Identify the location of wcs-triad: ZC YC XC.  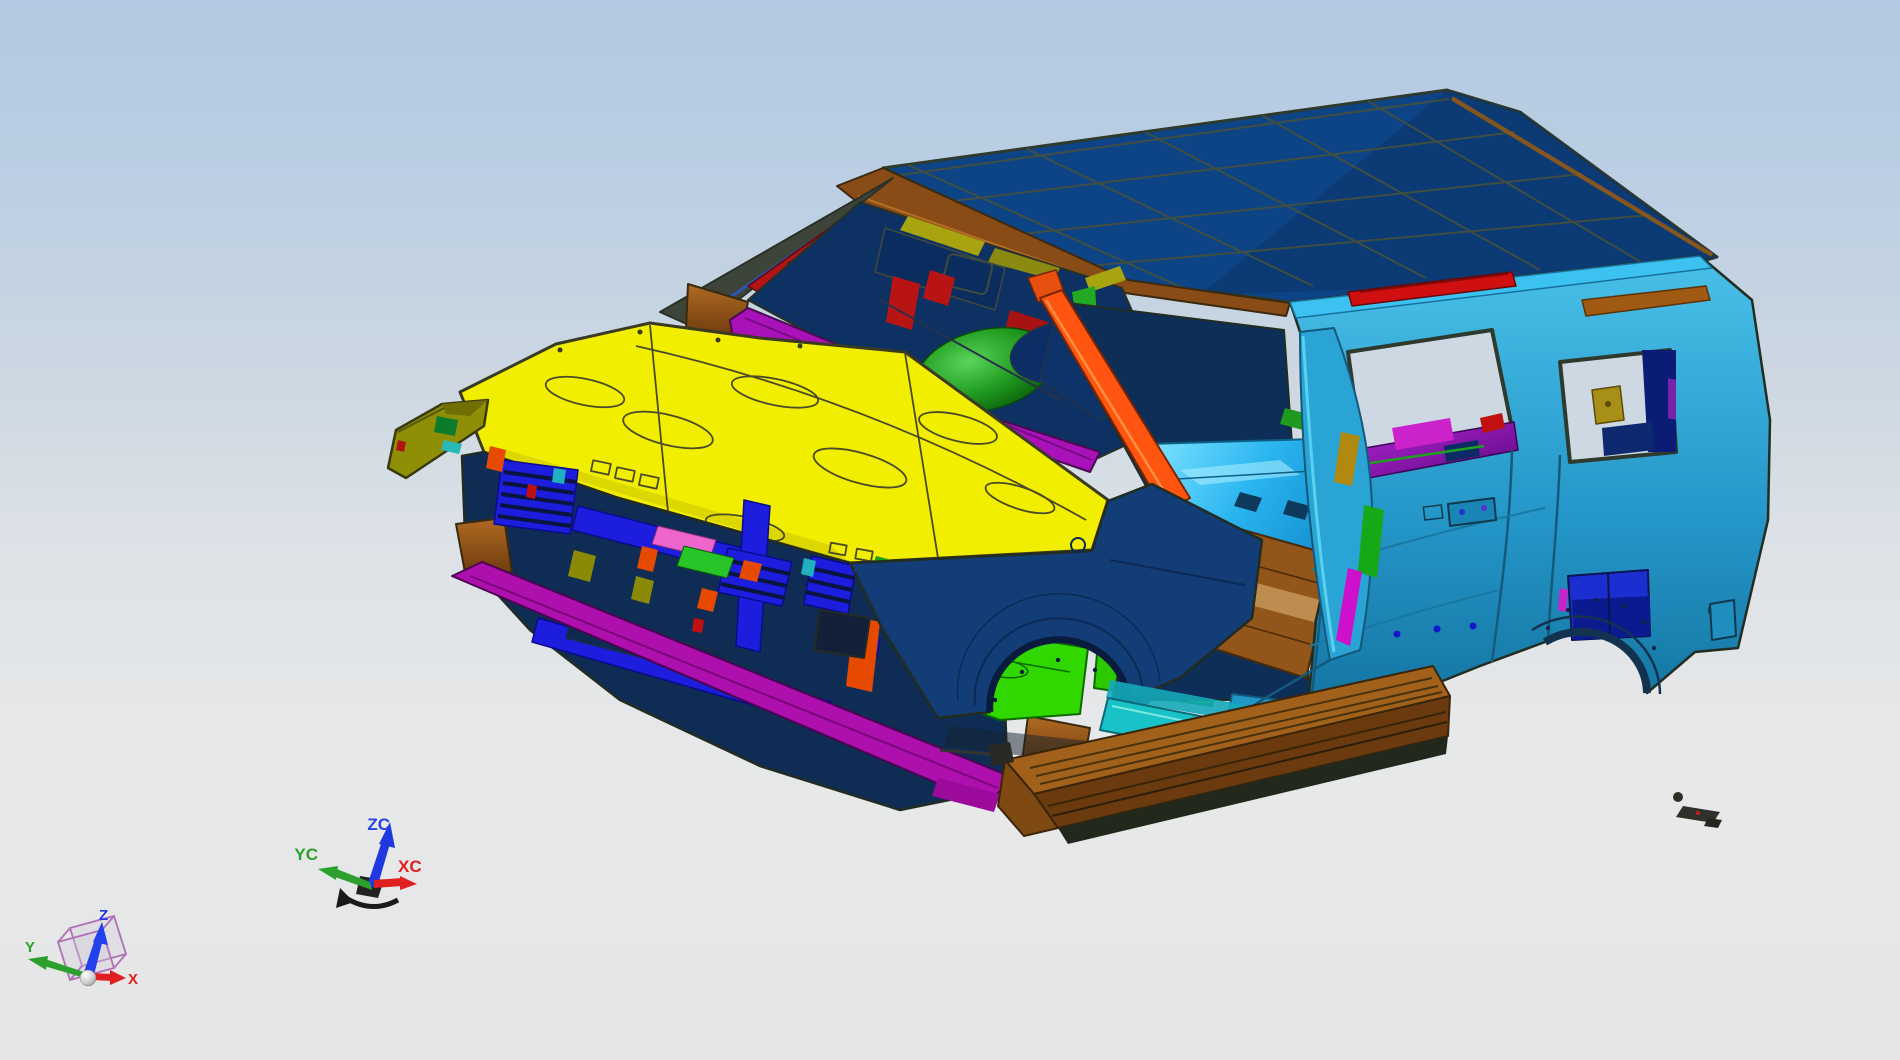
(358, 862).